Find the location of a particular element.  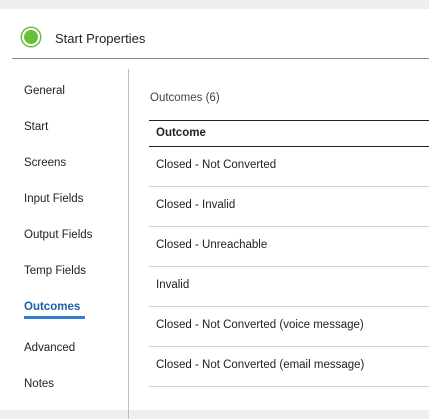

sidebar-item-advanced: Advanced is located at coordinates (49, 348).